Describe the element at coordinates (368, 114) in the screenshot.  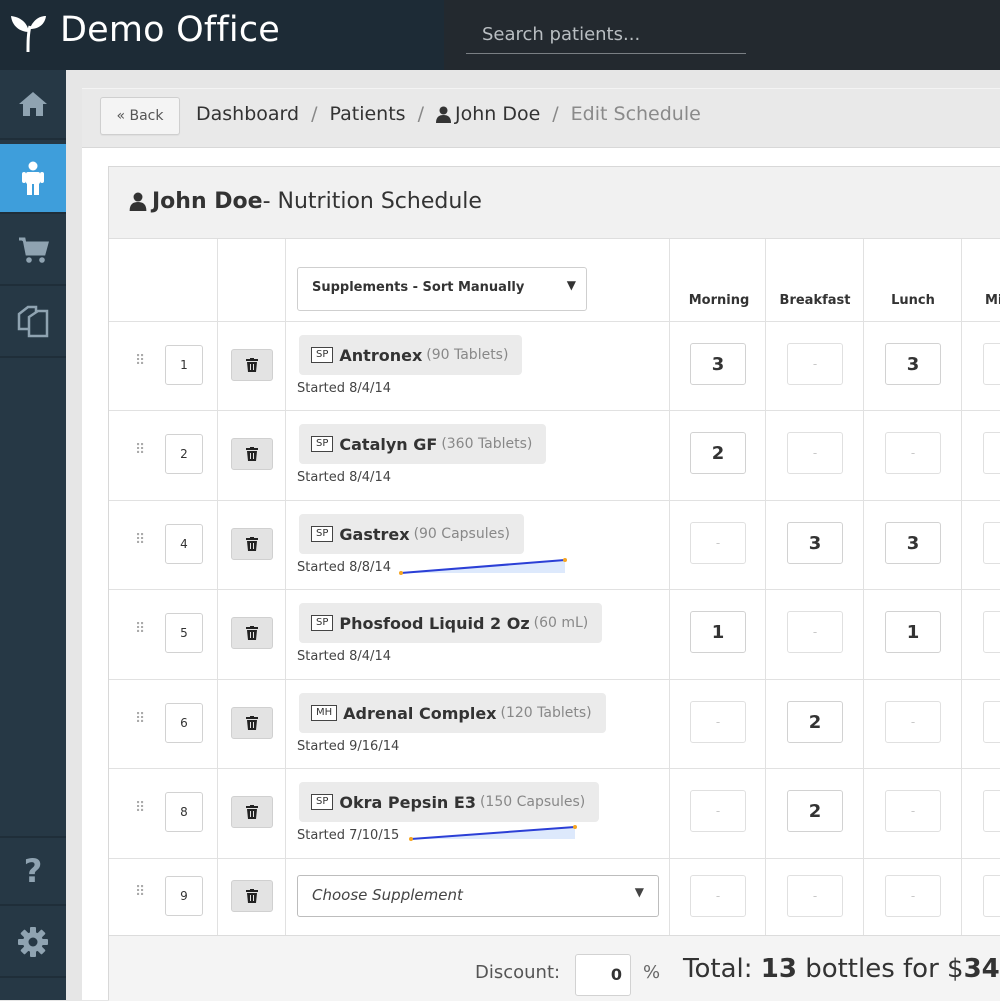
I see `breadcrumb-patients: Patients` at that location.